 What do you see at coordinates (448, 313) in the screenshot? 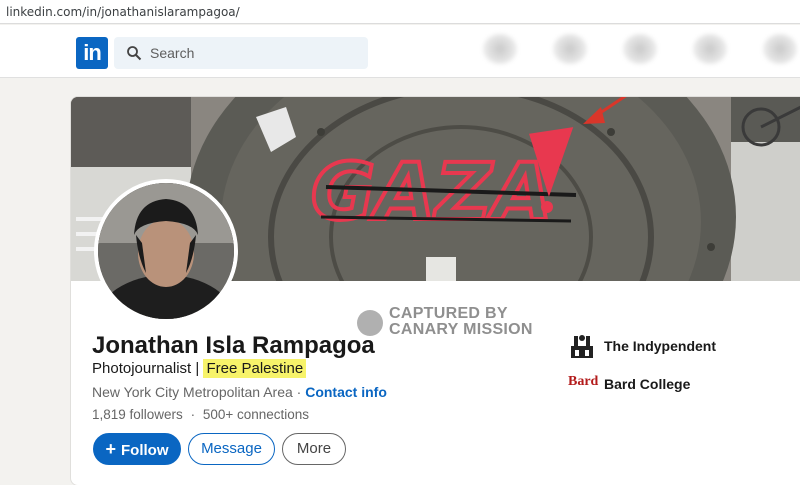
I see `watermark-line-1: CAPTURED BY` at bounding box center [448, 313].